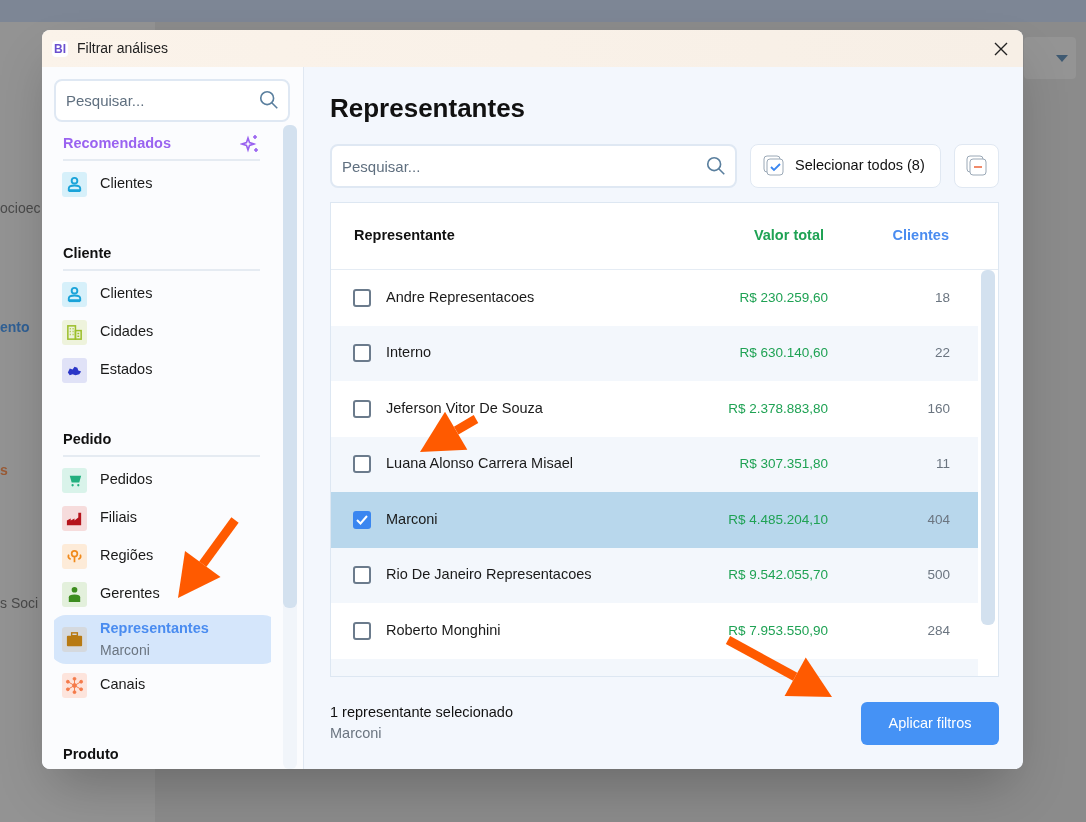 Image resolution: width=1086 pixels, height=822 pixels. Describe the element at coordinates (162, 639) in the screenshot. I see `sidebar-item: Representantes Marconi` at that location.